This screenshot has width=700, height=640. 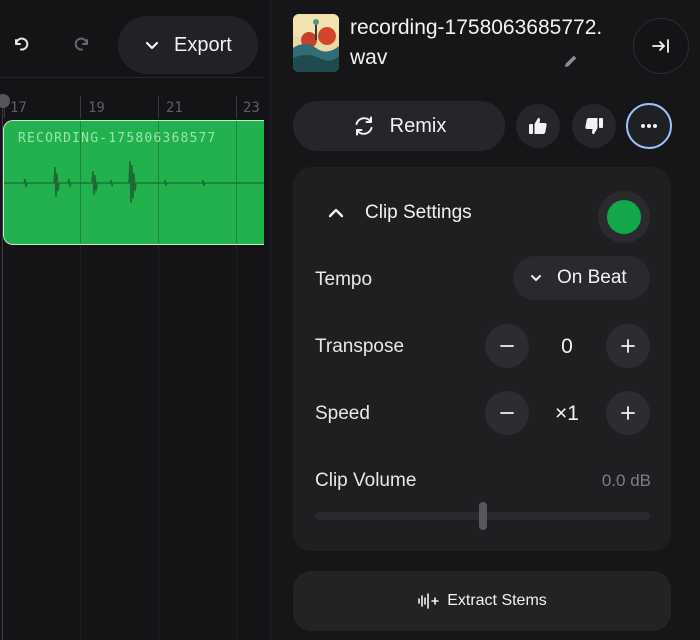 What do you see at coordinates (117, 138) in the screenshot?
I see `clip-title: RECORDING-175806368577` at bounding box center [117, 138].